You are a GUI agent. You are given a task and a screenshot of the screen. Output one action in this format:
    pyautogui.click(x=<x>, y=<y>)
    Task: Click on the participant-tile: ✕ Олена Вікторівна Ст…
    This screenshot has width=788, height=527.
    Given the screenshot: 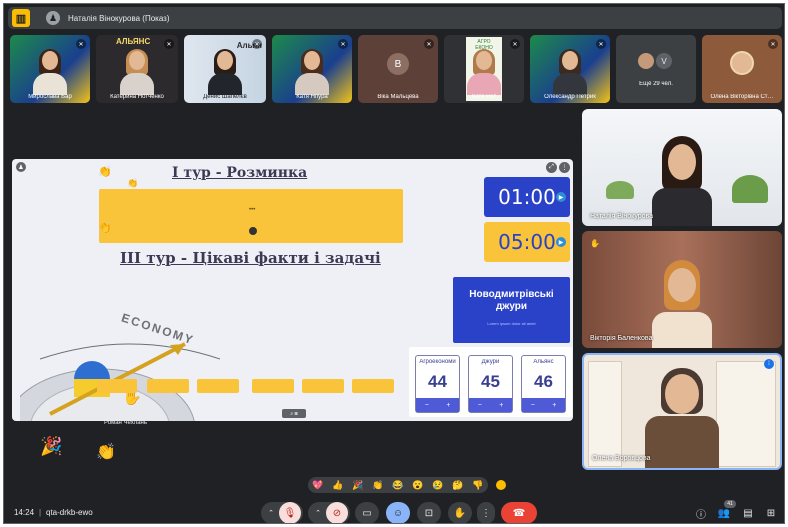 What is the action you would take?
    pyautogui.click(x=742, y=69)
    